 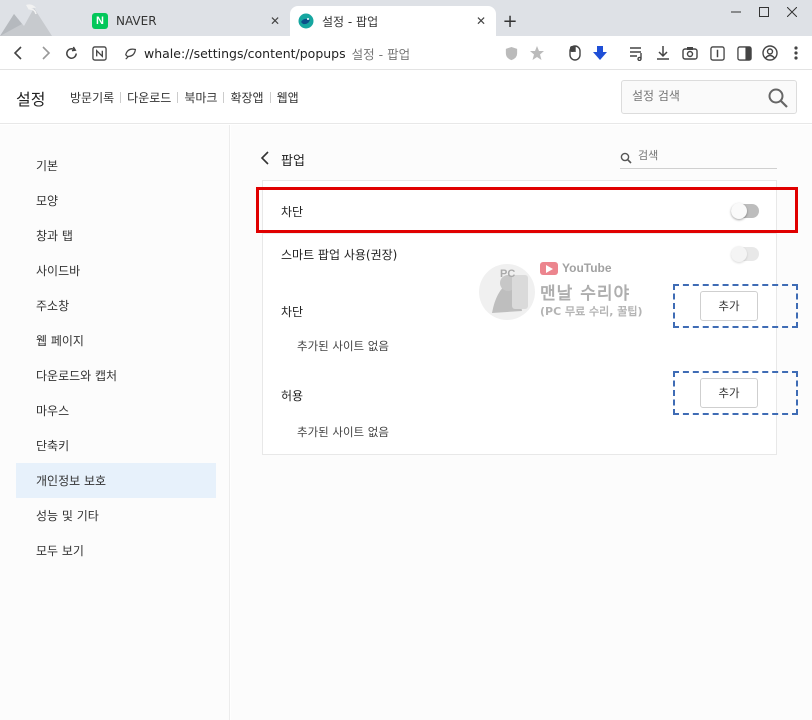 What do you see at coordinates (576, 268) in the screenshot?
I see `watermark-youtube: YouTube` at bounding box center [576, 268].